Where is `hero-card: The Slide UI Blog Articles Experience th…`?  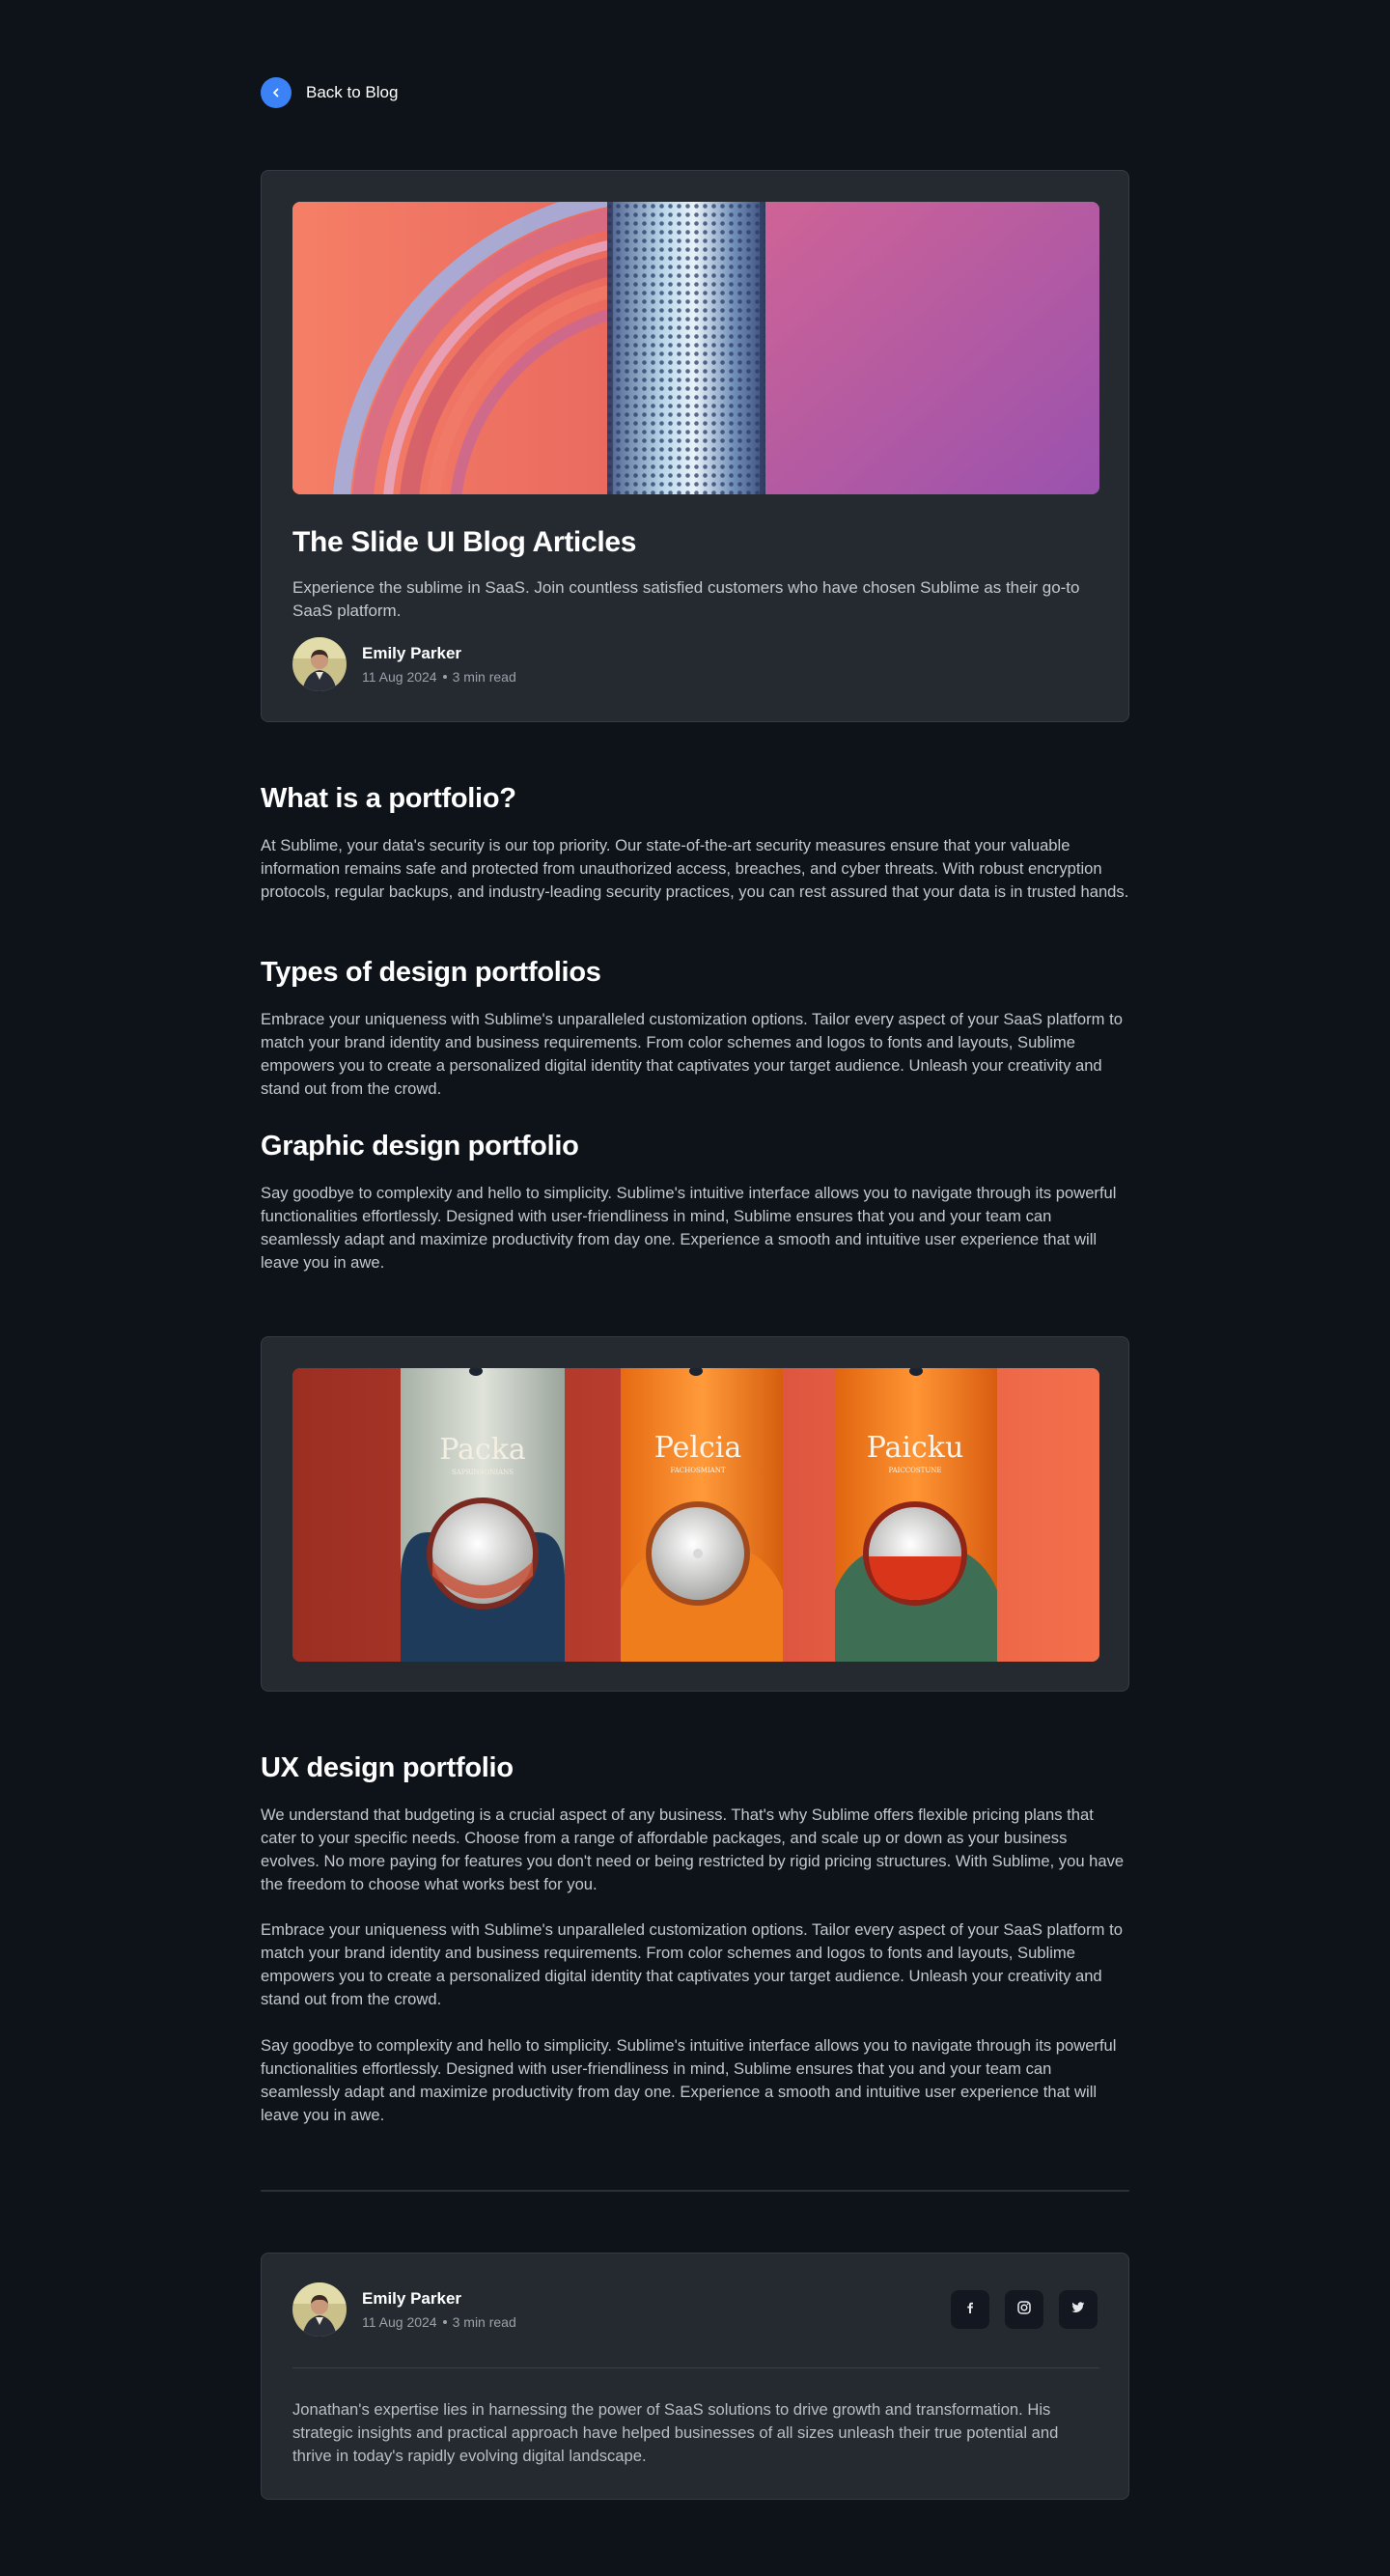
hero-card: The Slide UI Blog Articles Experience th… is located at coordinates (695, 446).